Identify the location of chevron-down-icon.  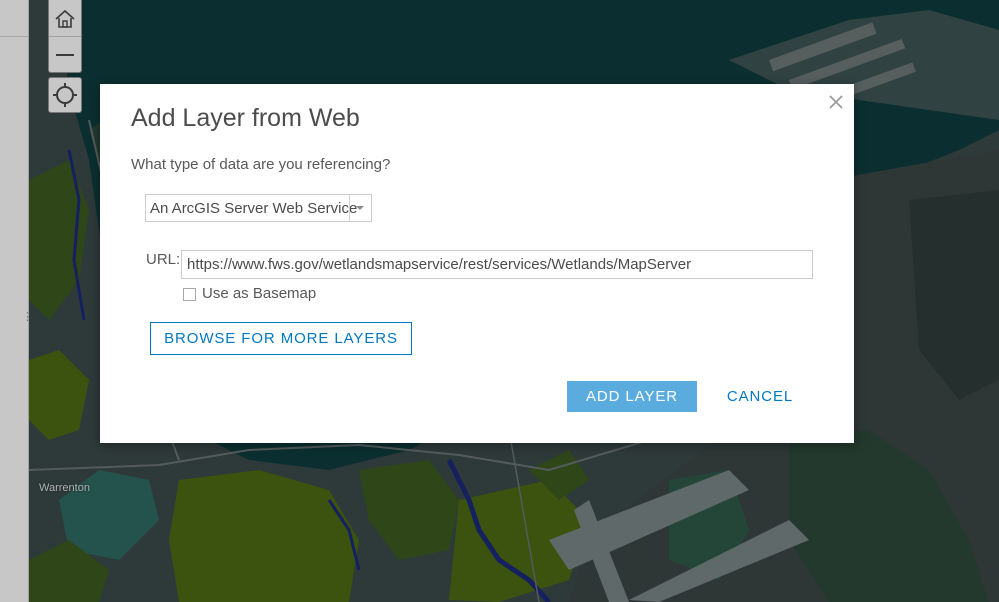
(360, 208).